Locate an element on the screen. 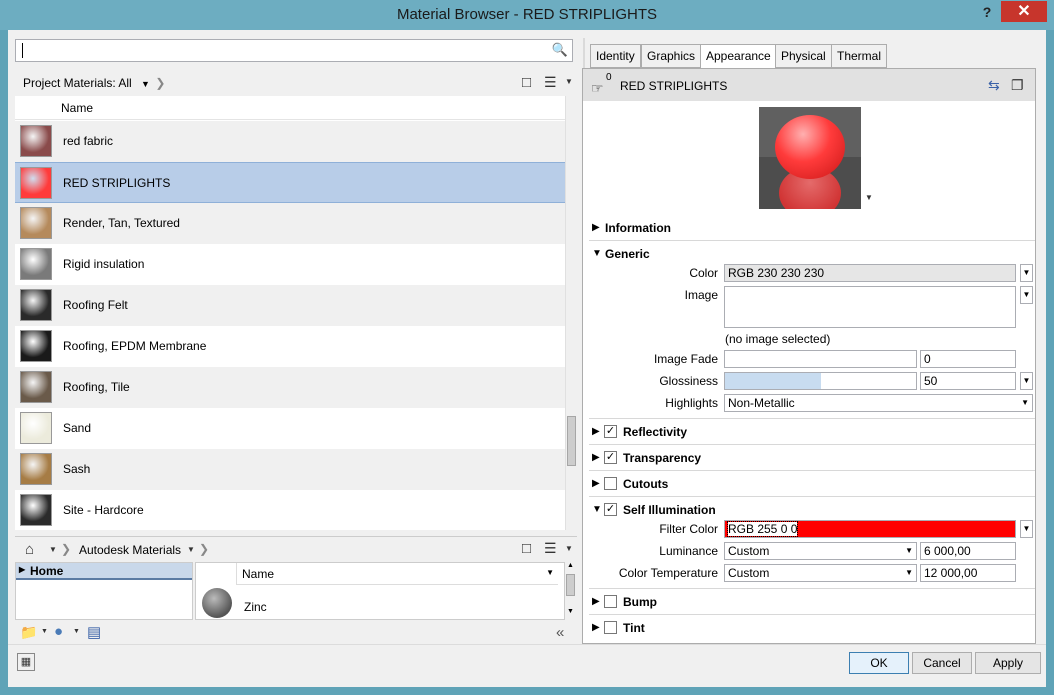 This screenshot has width=1054, height=695. list-header: Name is located at coordinates (290, 108).